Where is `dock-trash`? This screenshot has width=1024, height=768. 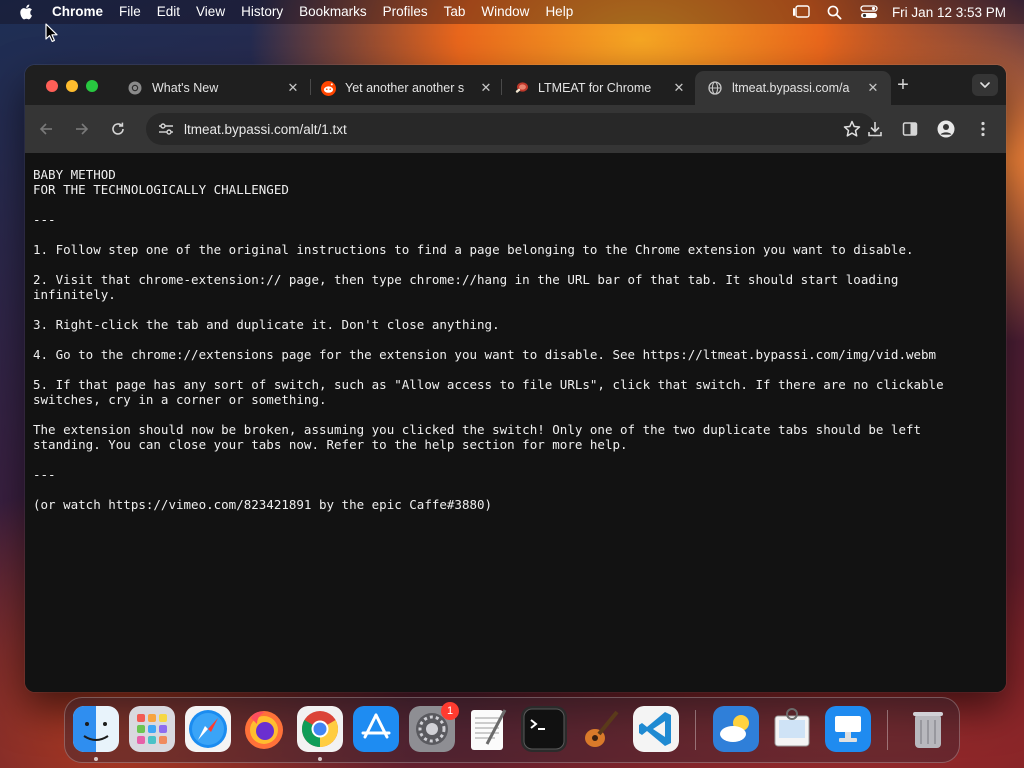
dock-trash is located at coordinates (928, 729).